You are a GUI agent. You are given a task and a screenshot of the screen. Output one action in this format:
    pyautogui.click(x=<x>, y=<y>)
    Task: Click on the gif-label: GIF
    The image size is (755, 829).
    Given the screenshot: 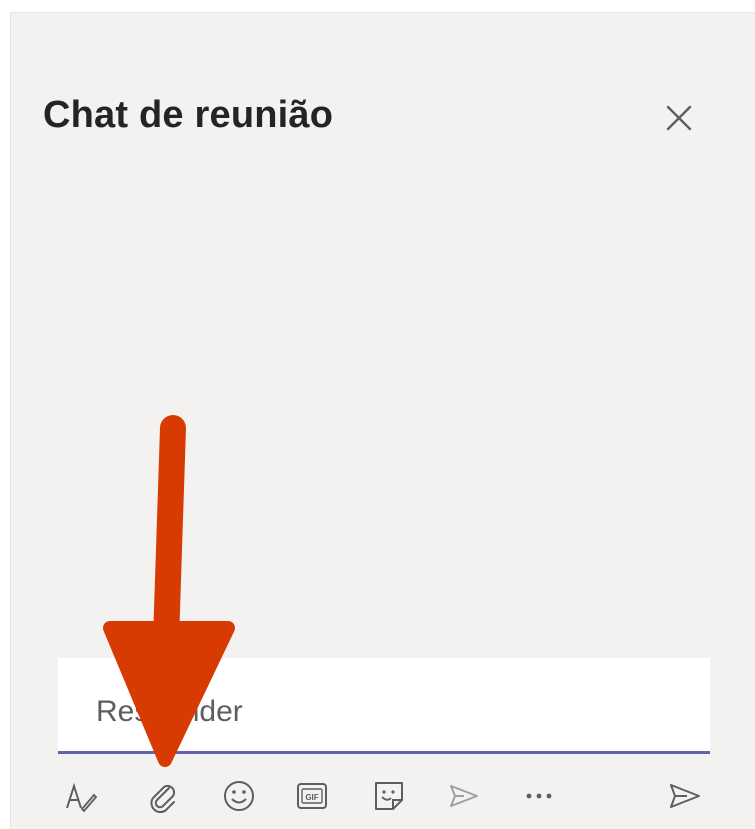 What is the action you would take?
    pyautogui.click(x=311, y=797)
    